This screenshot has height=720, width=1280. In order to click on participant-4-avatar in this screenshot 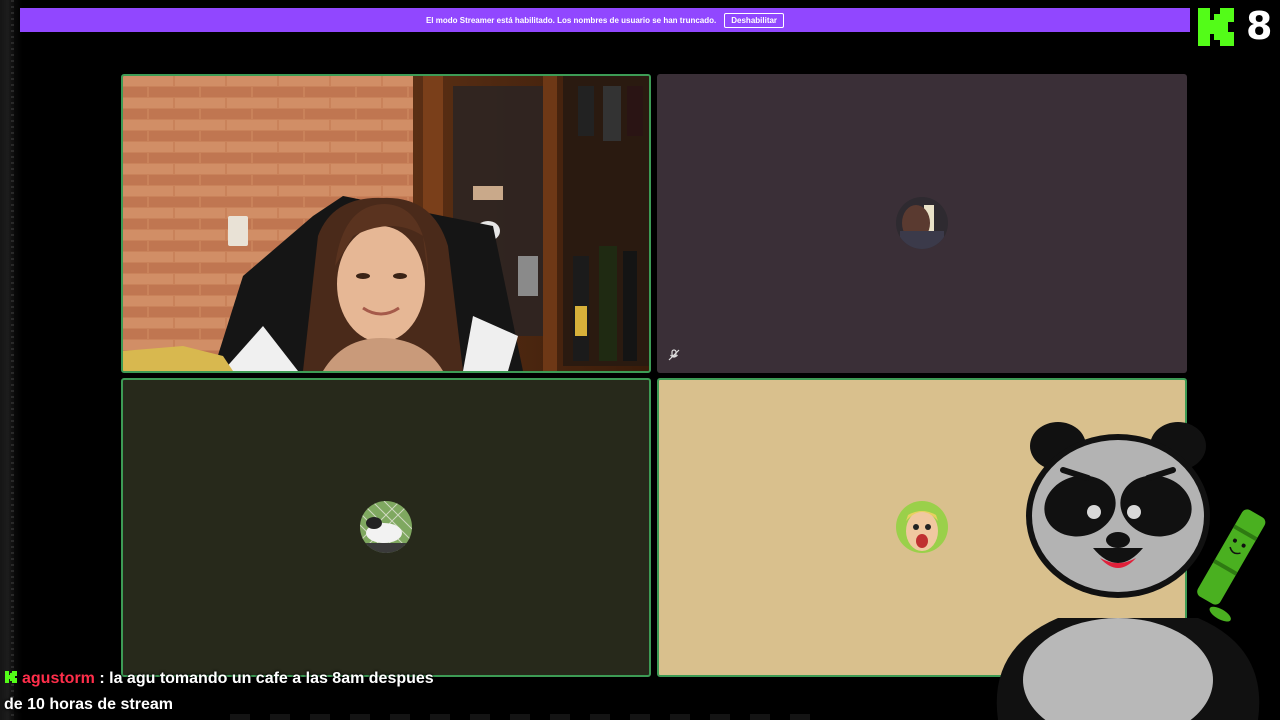, I will do `click(922, 527)`.